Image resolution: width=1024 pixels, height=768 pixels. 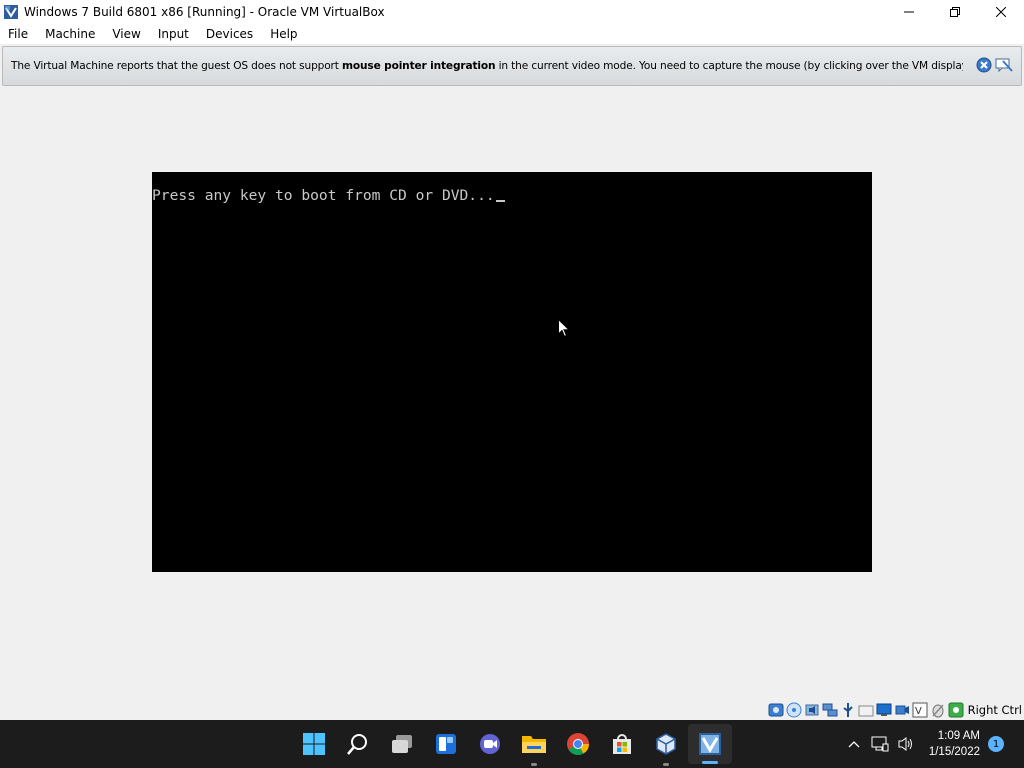 I want to click on menu-view: View, so click(x=126, y=34).